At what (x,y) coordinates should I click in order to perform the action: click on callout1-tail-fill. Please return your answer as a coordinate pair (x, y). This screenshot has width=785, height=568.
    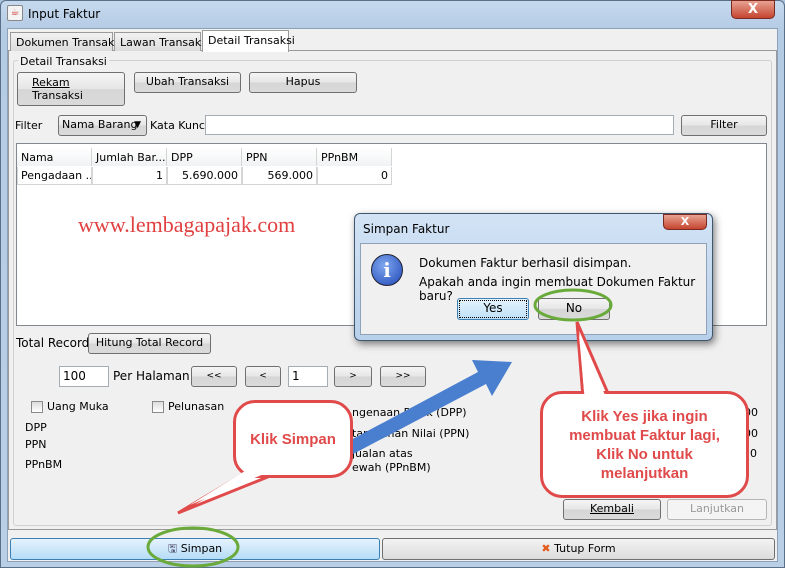
    Looking at the image, I should click on (236, 485).